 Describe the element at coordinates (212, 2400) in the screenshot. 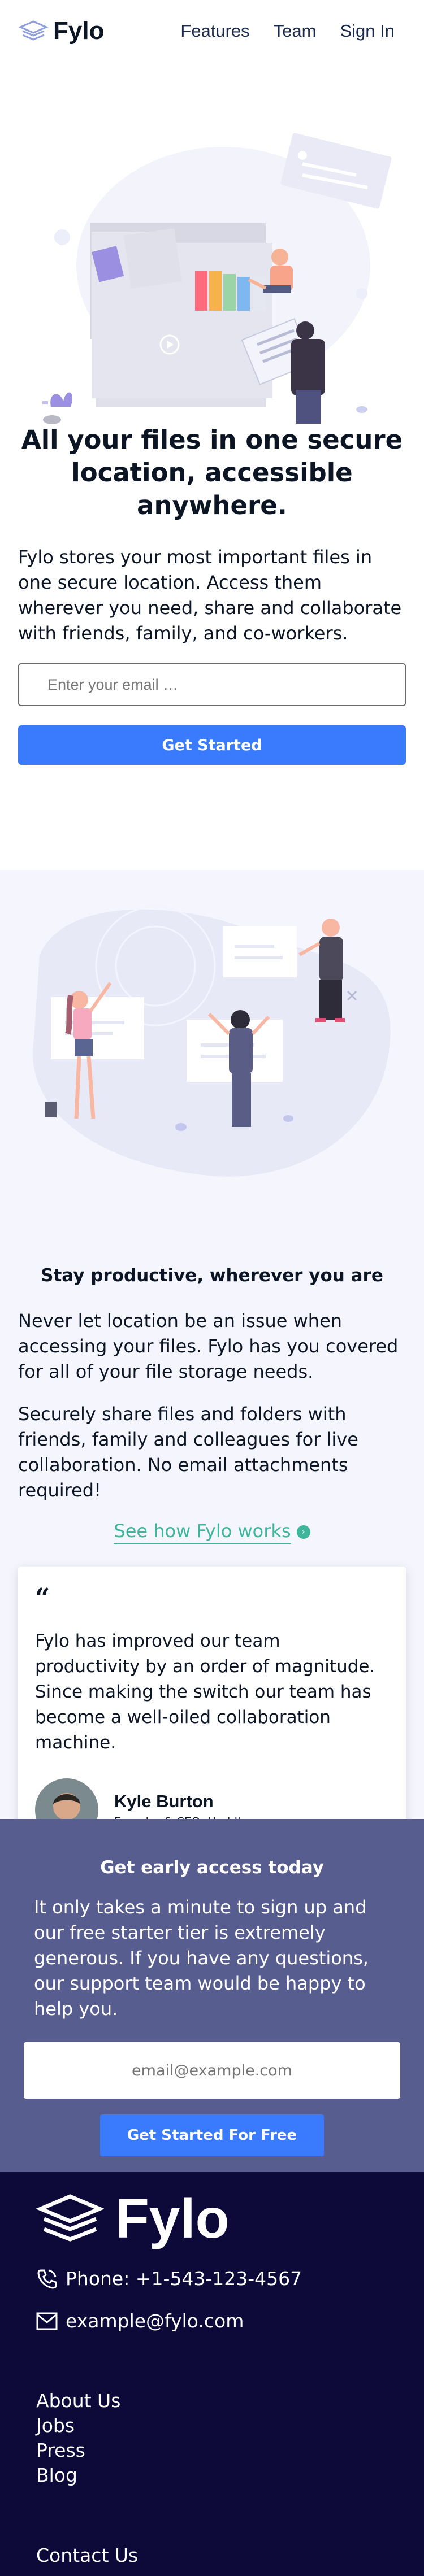

I see `footer-link-about: About Us` at that location.